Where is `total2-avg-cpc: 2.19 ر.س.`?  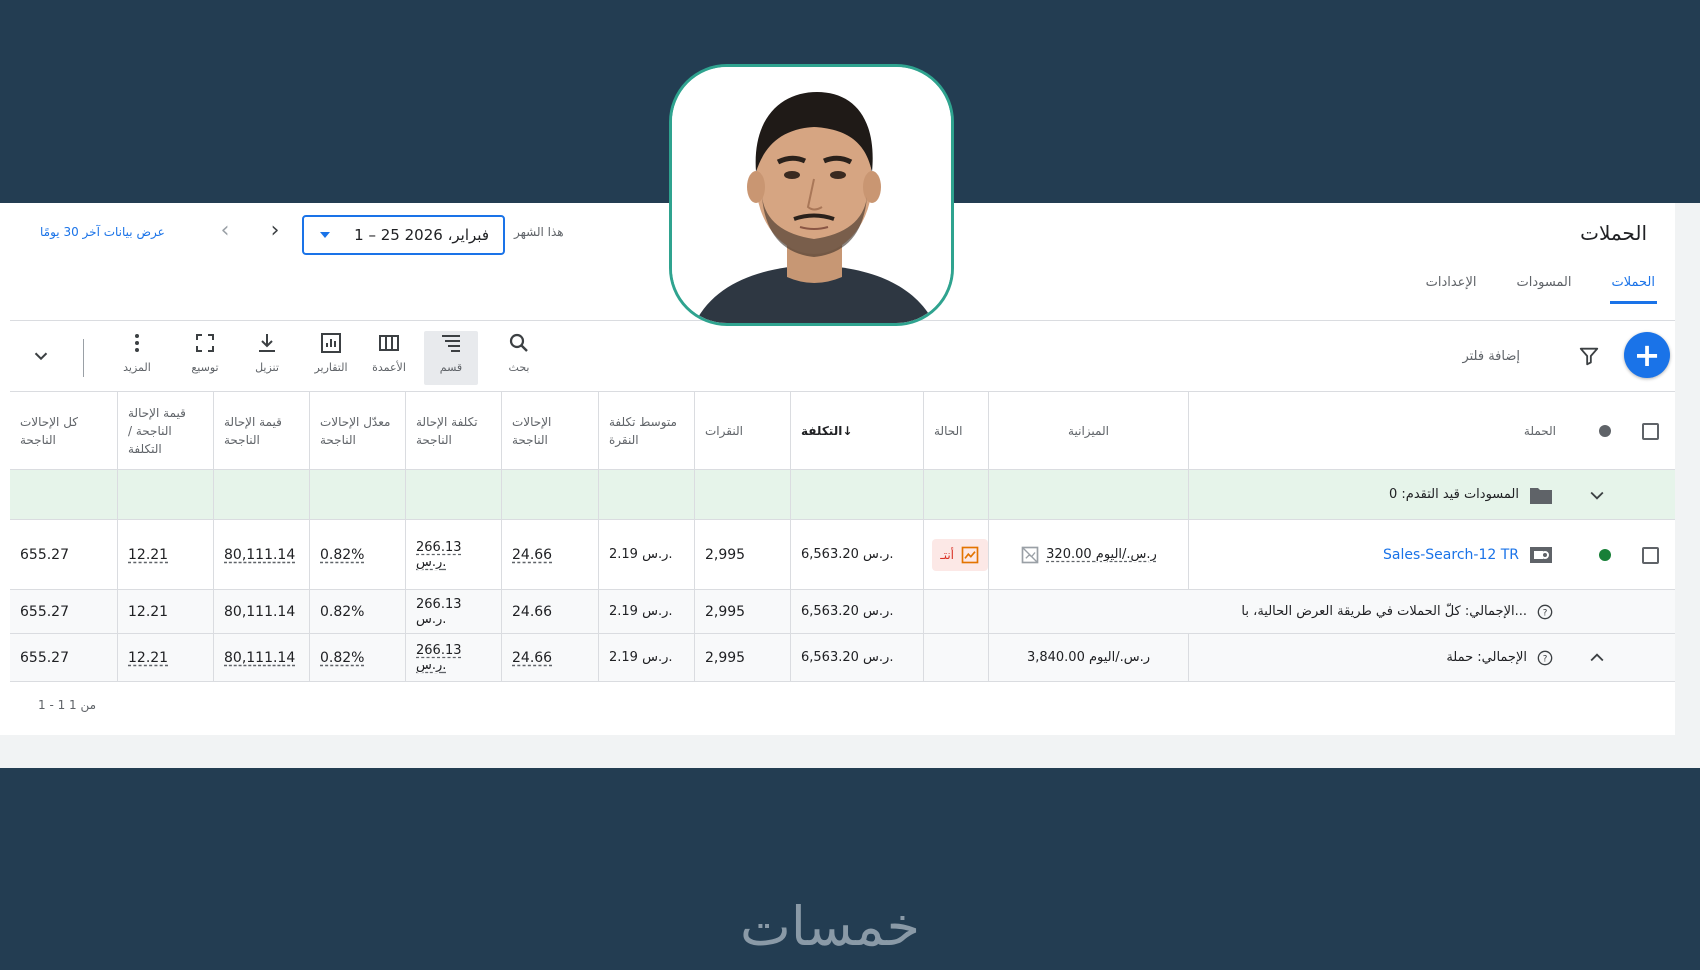
total2-avg-cpc: 2.19 ر.س. is located at coordinates (646, 657).